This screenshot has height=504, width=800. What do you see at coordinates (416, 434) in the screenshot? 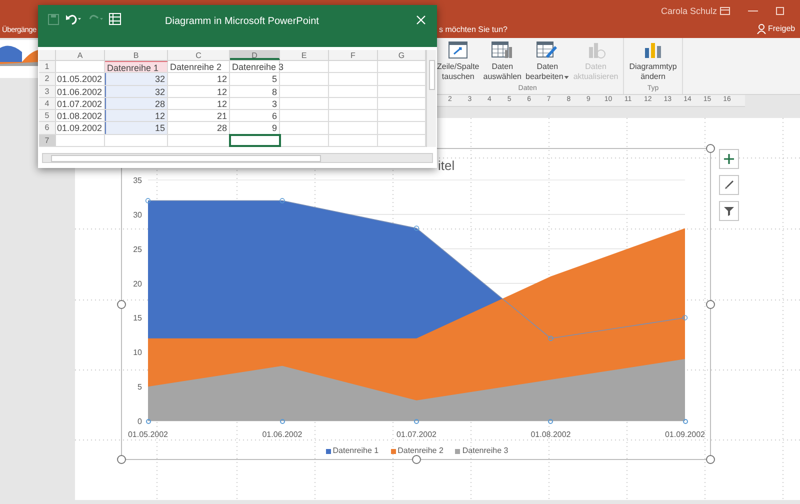
I see `axis-category-label: 01.07.2002` at bounding box center [416, 434].